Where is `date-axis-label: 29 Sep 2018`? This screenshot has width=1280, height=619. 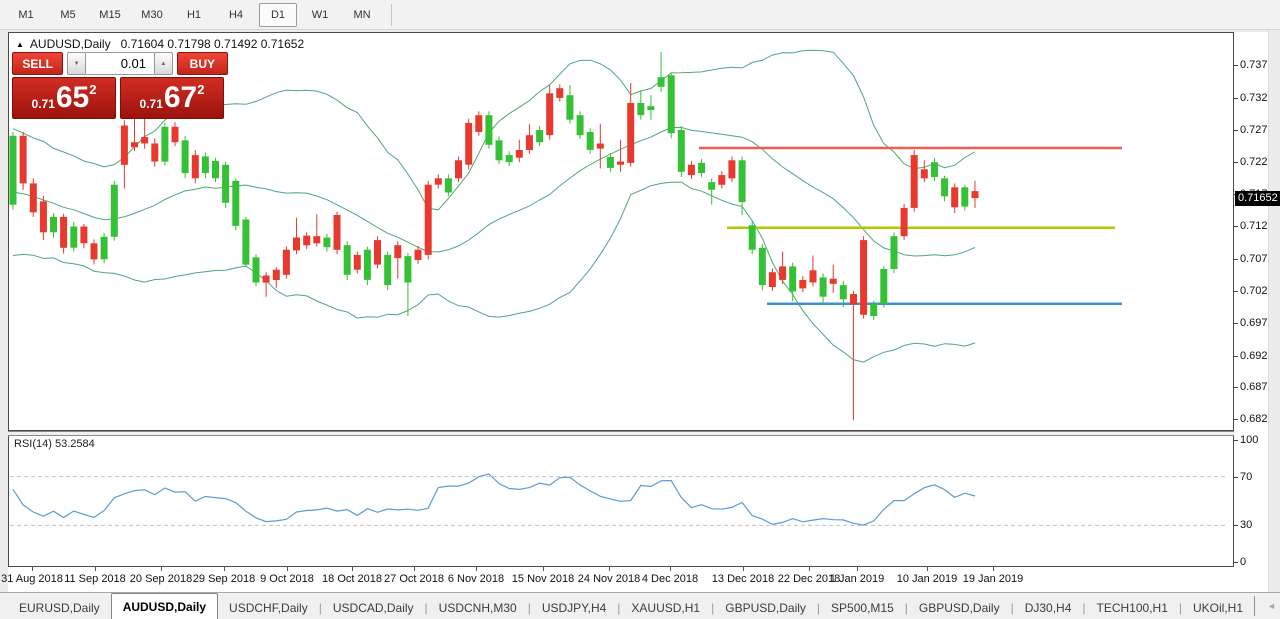
date-axis-label: 29 Sep 2018 is located at coordinates (224, 579).